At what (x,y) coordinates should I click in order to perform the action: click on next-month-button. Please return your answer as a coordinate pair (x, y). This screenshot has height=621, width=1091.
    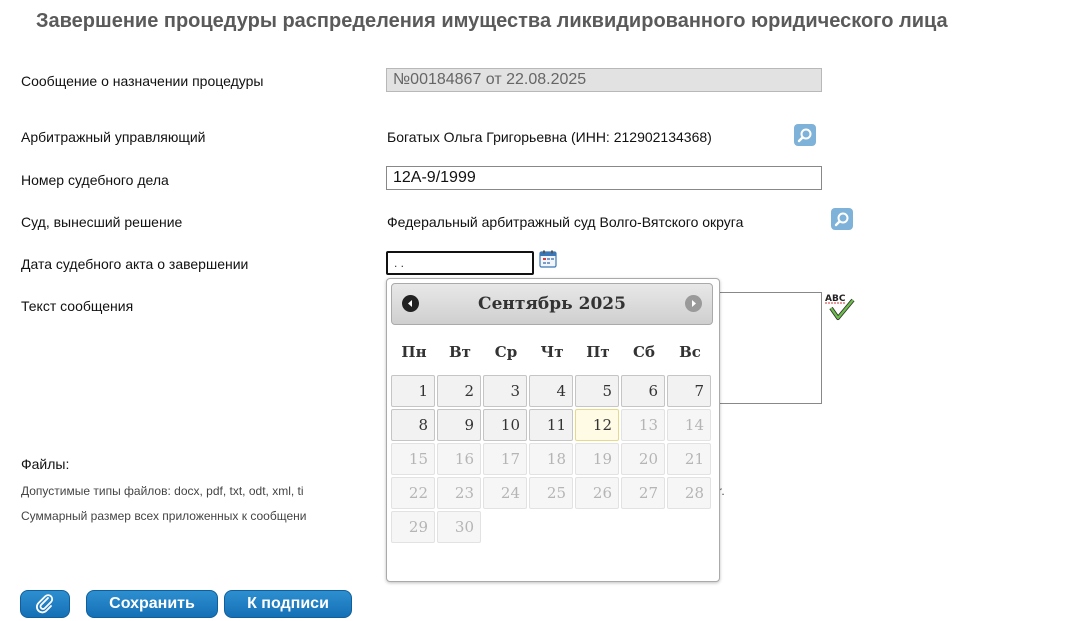
    Looking at the image, I should click on (693, 303).